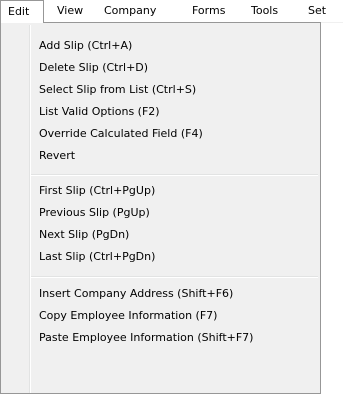  I want to click on menu-bar: Edit View Company Forms Tools Set, so click(171, 11).